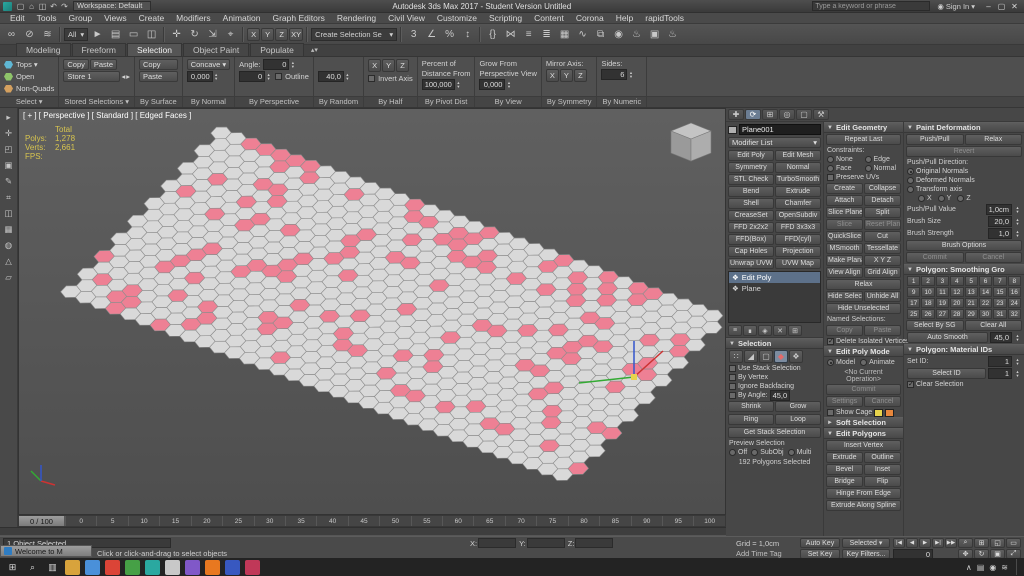 This screenshot has height=576, width=1024. Describe the element at coordinates (914, 281) in the screenshot. I see `smoothing-group-button: 1` at that location.